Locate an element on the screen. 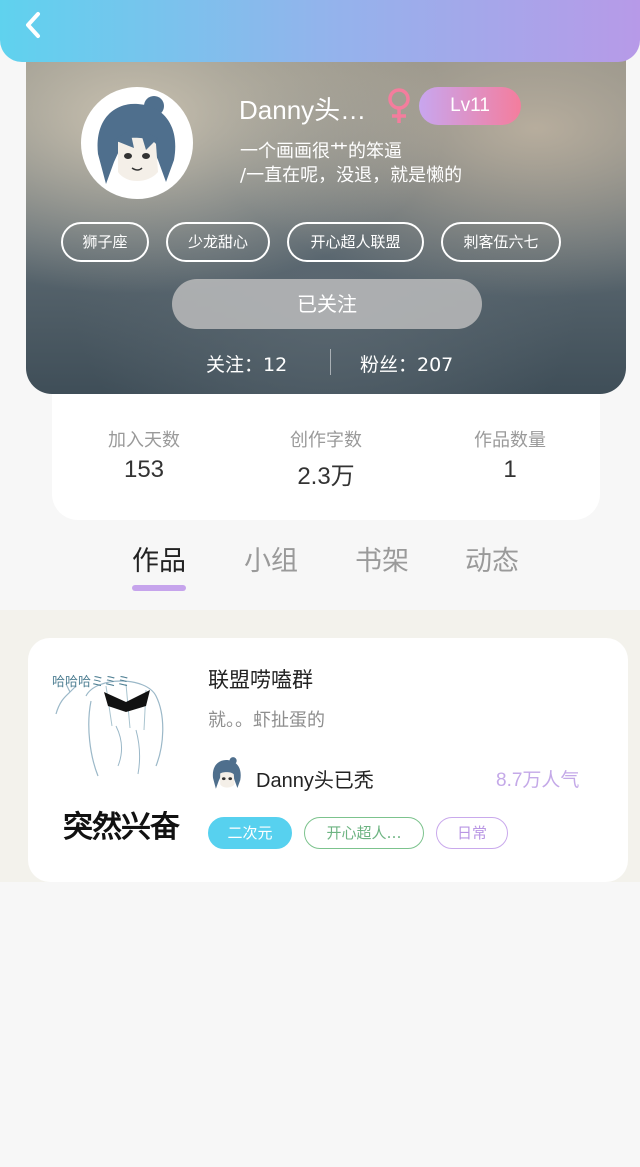 The width and height of the screenshot is (640, 1167). top-bar is located at coordinates (320, 31).